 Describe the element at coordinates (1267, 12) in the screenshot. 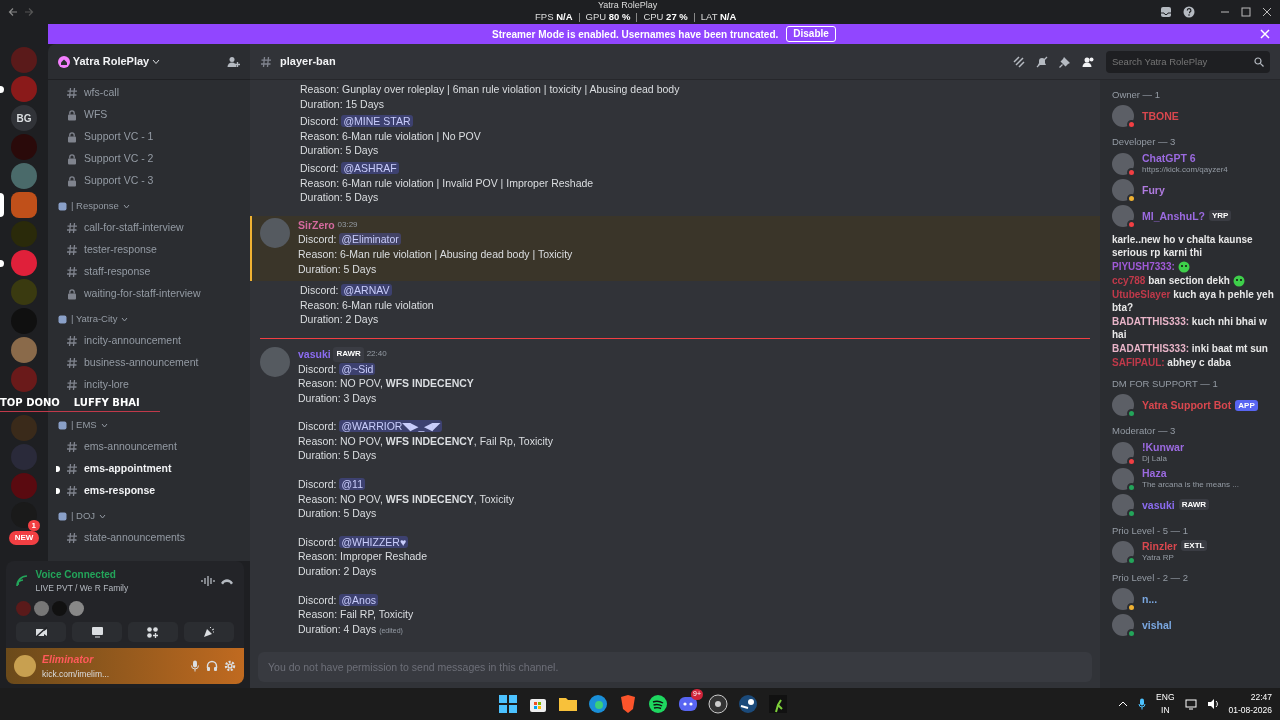

I see `close-icon` at that location.